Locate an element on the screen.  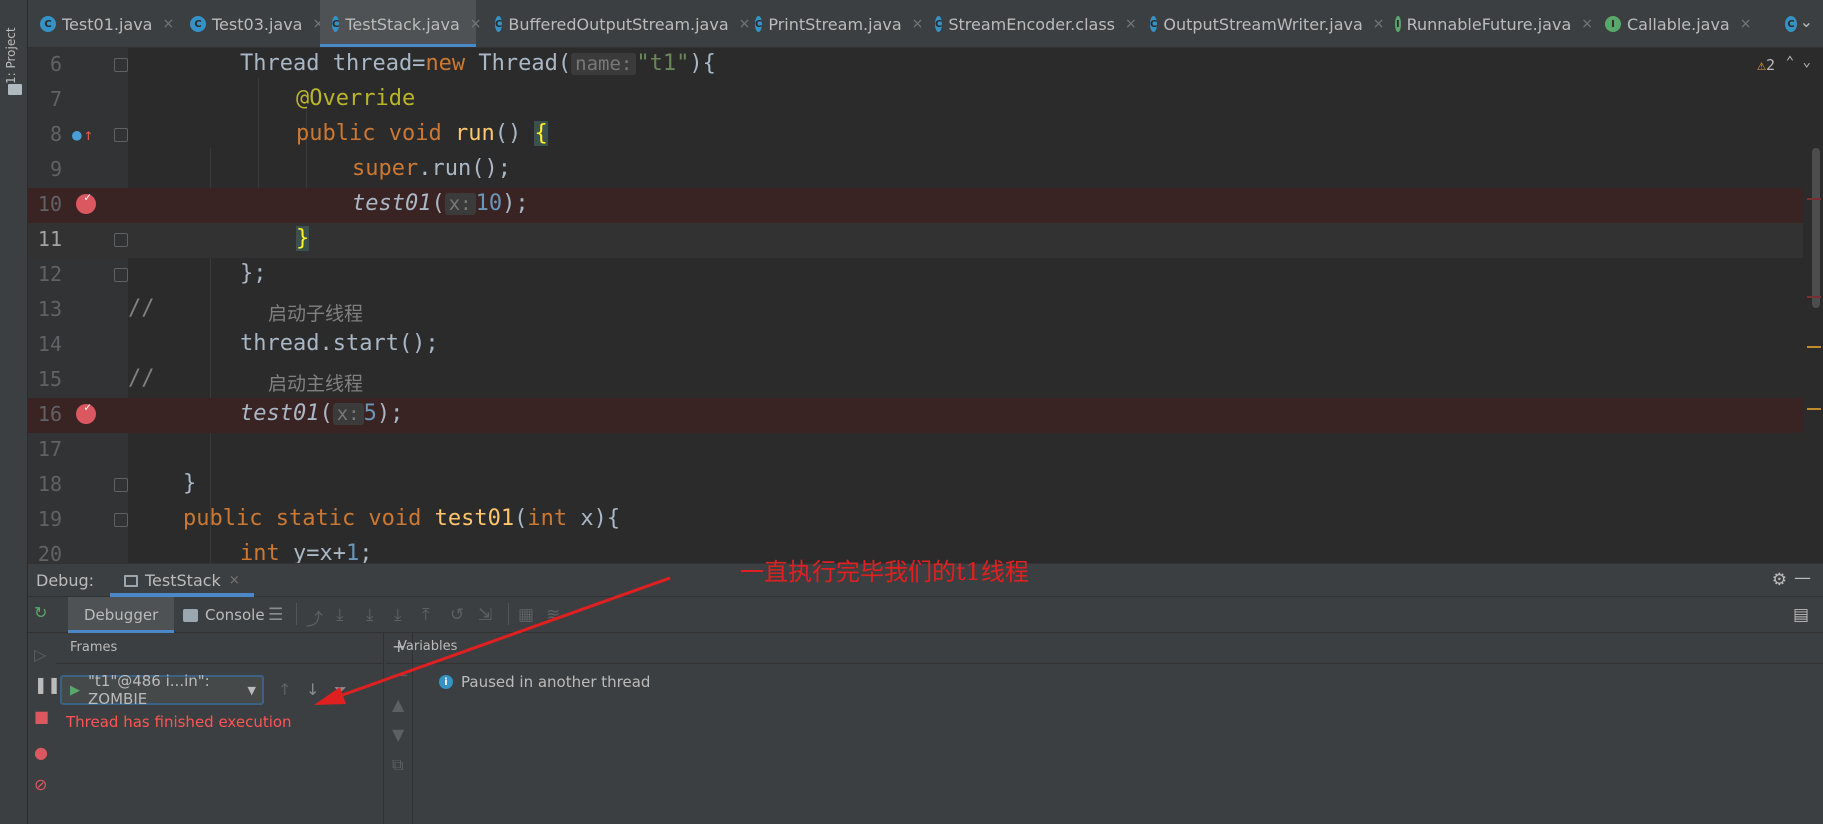
line-number: 7 is located at coordinates (55, 99).